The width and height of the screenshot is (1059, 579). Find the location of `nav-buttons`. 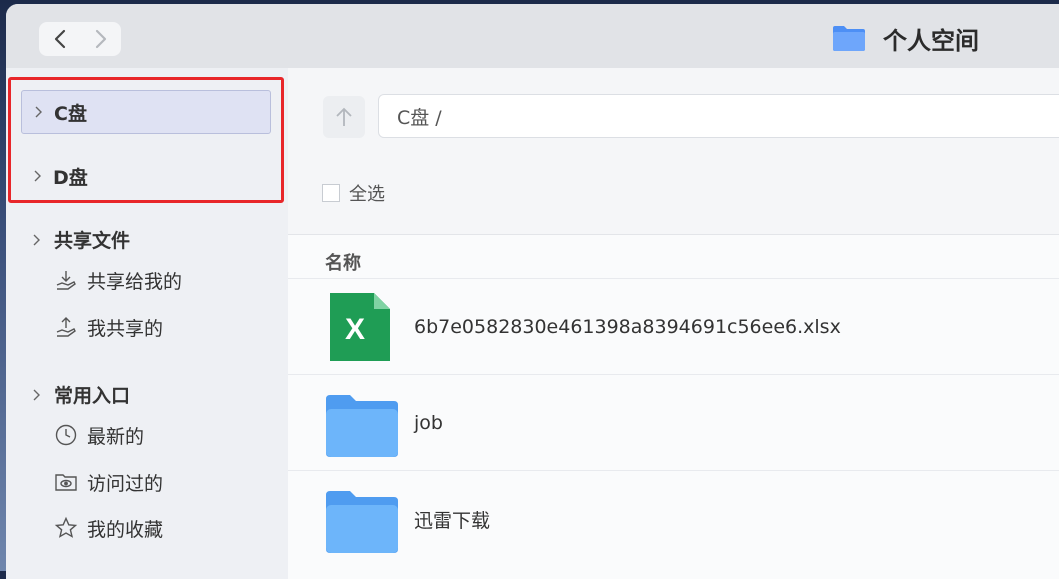

nav-buttons is located at coordinates (80, 39).